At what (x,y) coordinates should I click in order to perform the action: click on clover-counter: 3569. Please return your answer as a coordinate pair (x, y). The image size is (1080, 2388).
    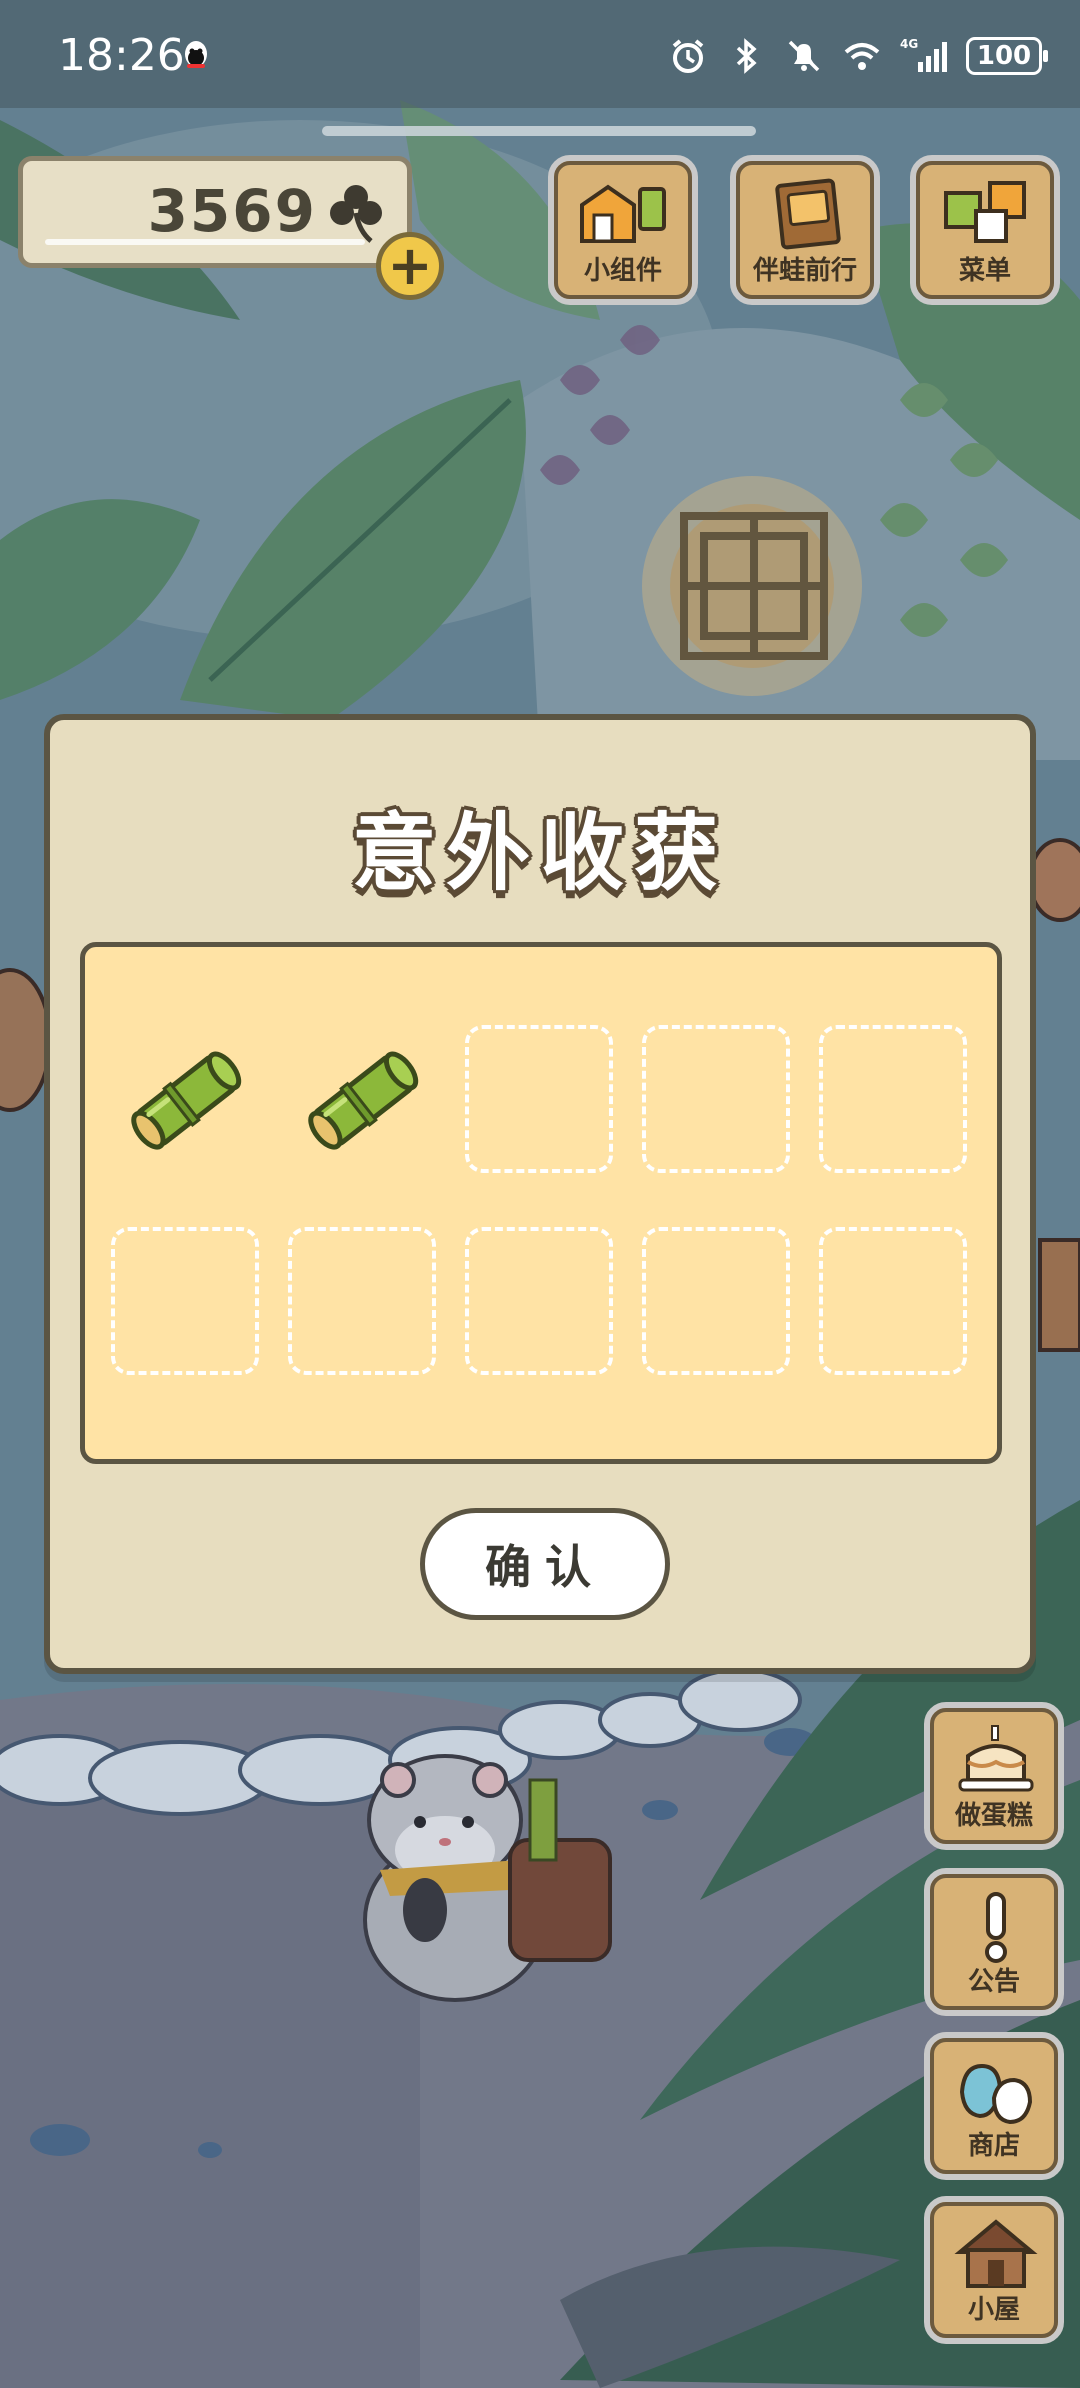
    Looking at the image, I should click on (215, 212).